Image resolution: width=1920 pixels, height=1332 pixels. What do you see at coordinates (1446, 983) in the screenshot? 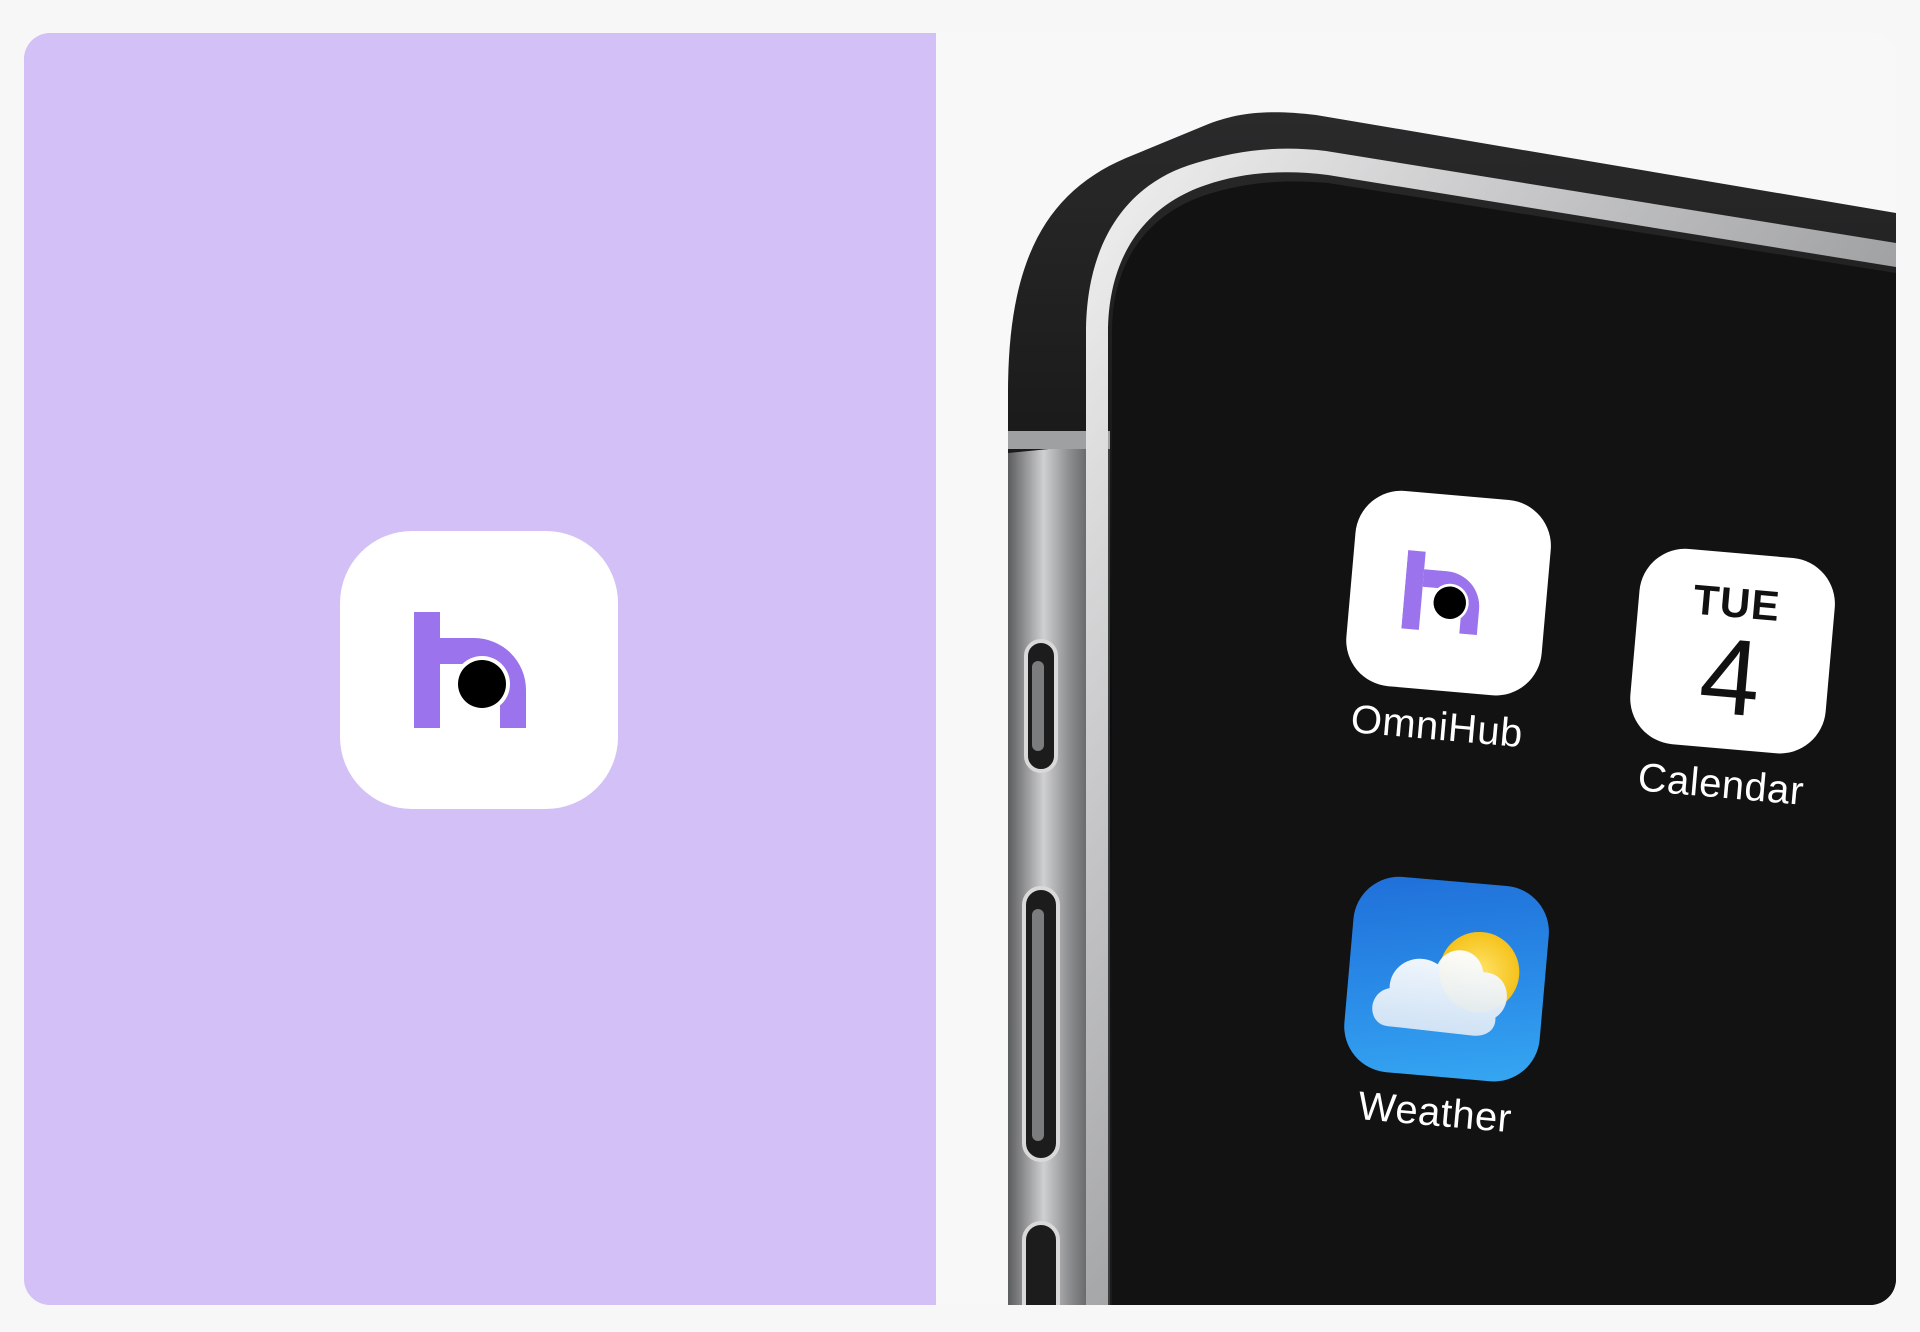
I see `weather-cloud-sun-icon-art` at bounding box center [1446, 983].